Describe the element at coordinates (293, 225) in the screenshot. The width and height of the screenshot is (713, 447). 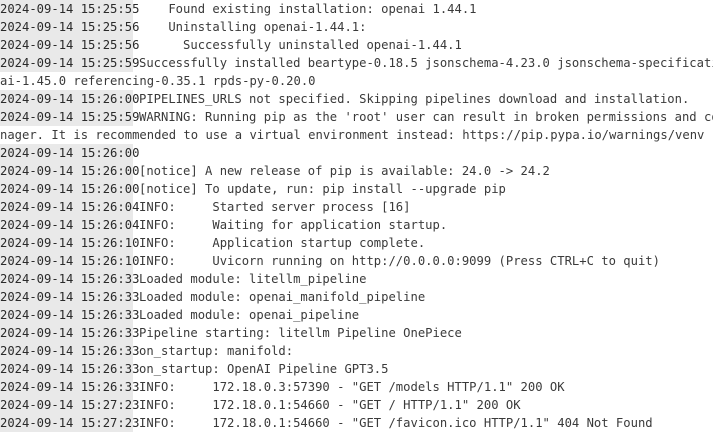
I see `log-message: INFO: Waiting for application startup.` at that location.